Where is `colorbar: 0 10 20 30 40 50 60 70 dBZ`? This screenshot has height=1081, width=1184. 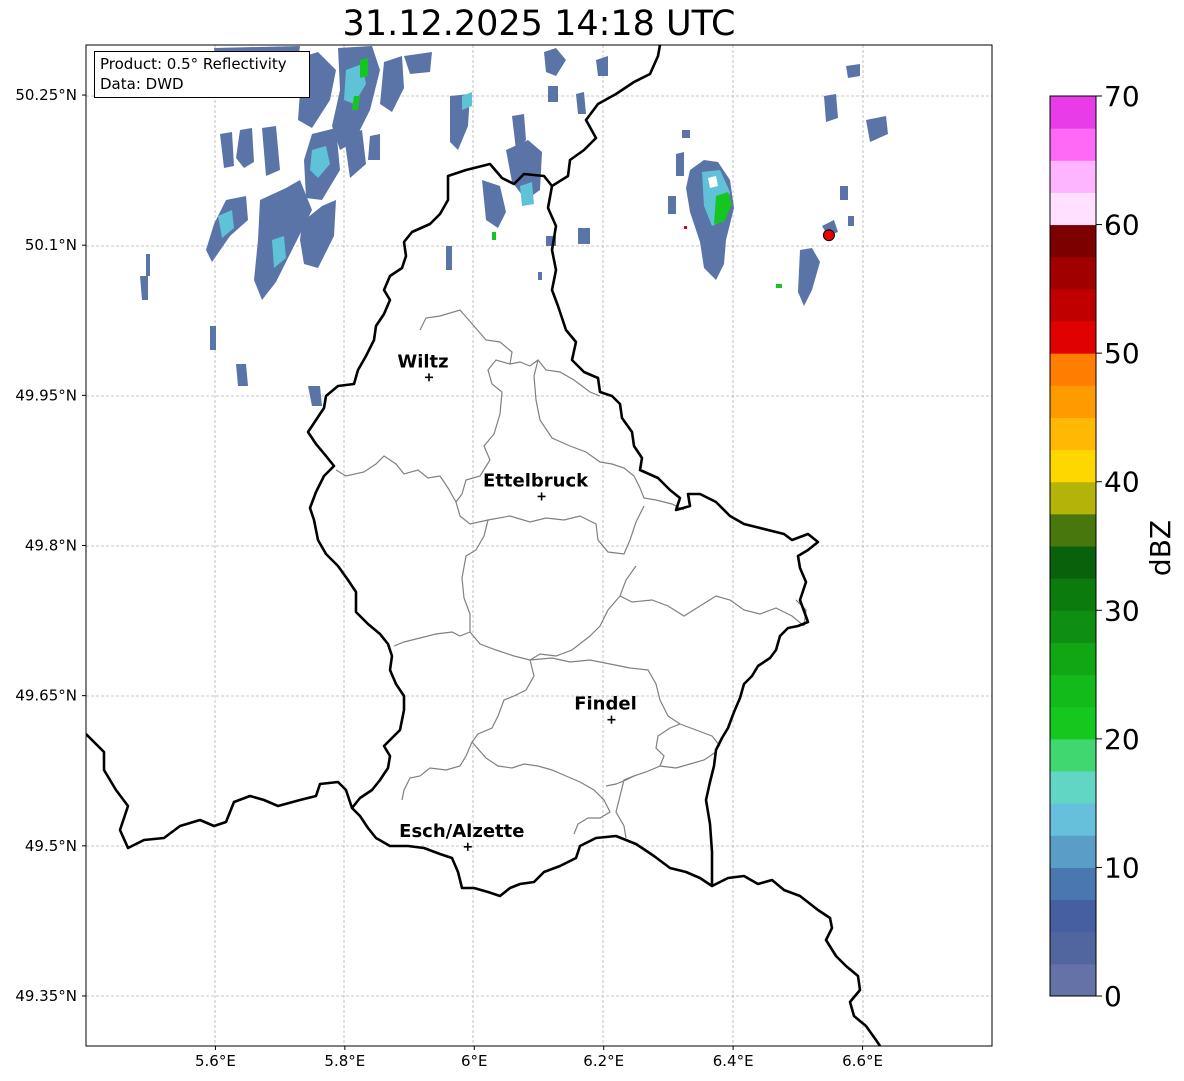 colorbar: 0 10 20 30 40 50 60 70 dBZ is located at coordinates (1113, 546).